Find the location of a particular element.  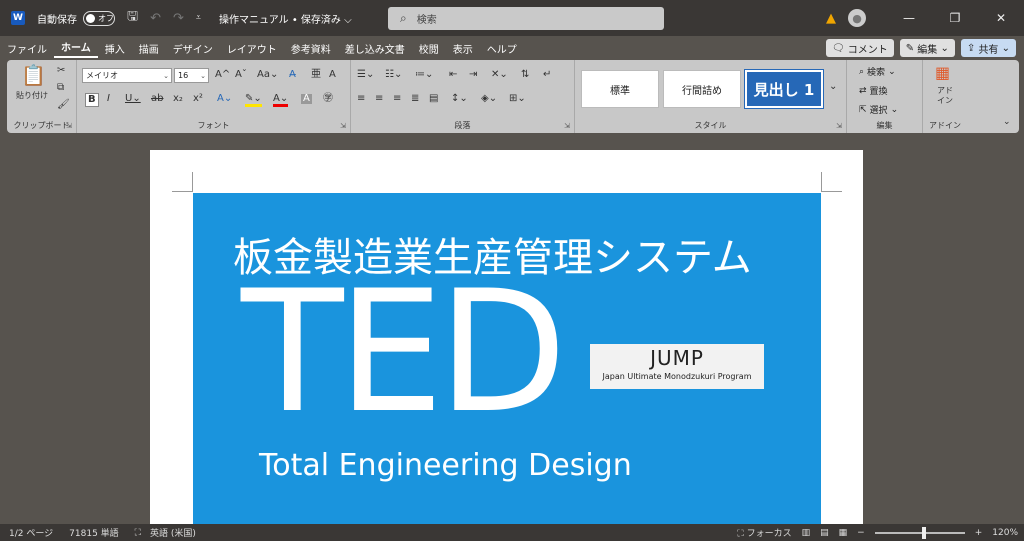

style-heading-1: 見出し 1 is located at coordinates (784, 89).